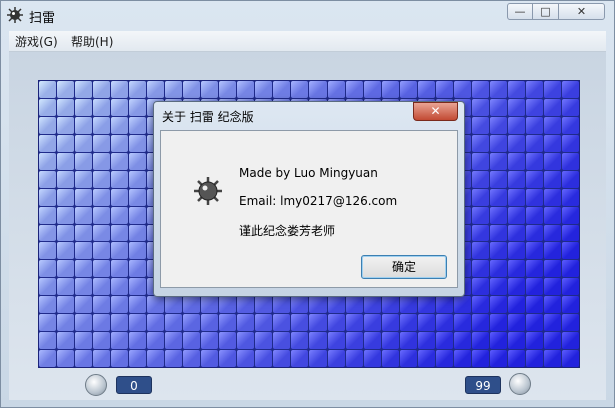 The width and height of the screenshot is (615, 408). What do you see at coordinates (435, 111) in the screenshot?
I see `dialog-close-button: ✕` at bounding box center [435, 111].